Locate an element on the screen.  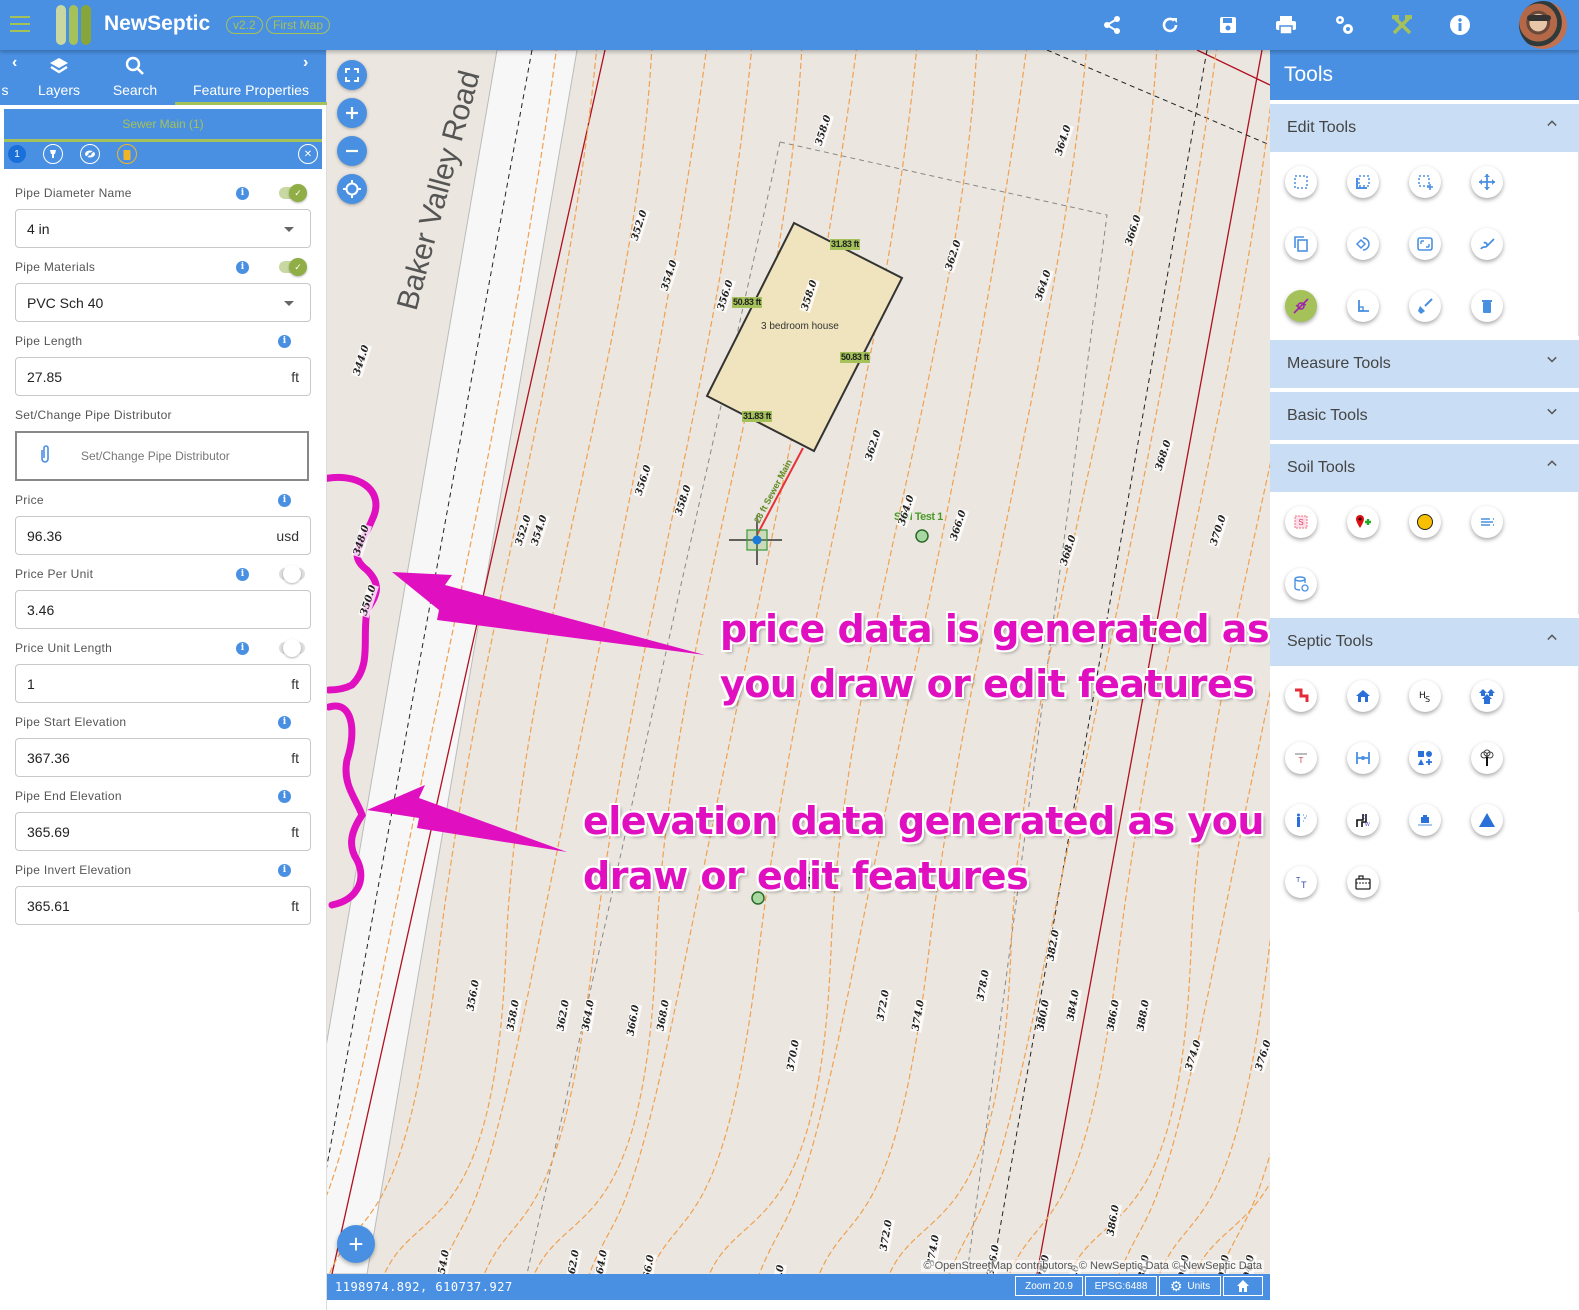
text-tool-button: TT is located at coordinates (1301, 882).